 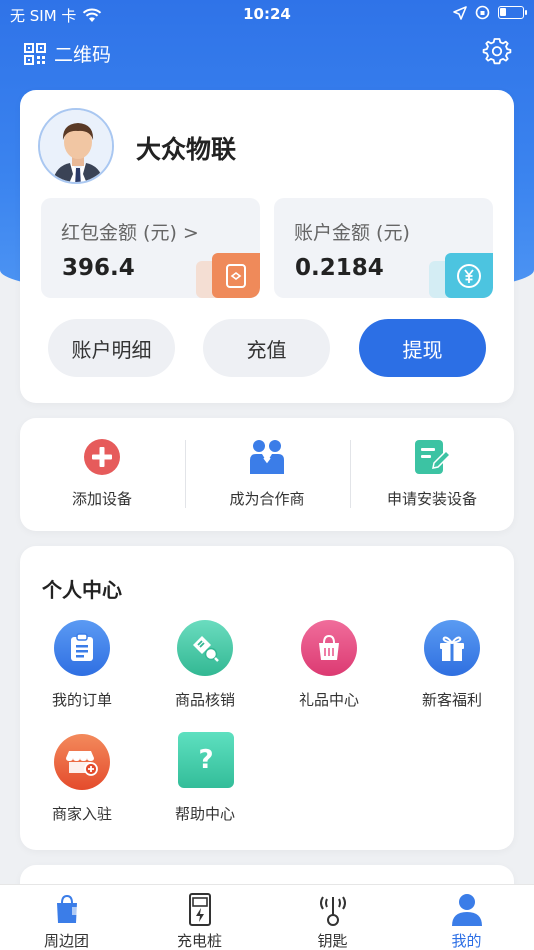 I want to click on help-center-button: ? 帮助中心, so click(x=205, y=783).